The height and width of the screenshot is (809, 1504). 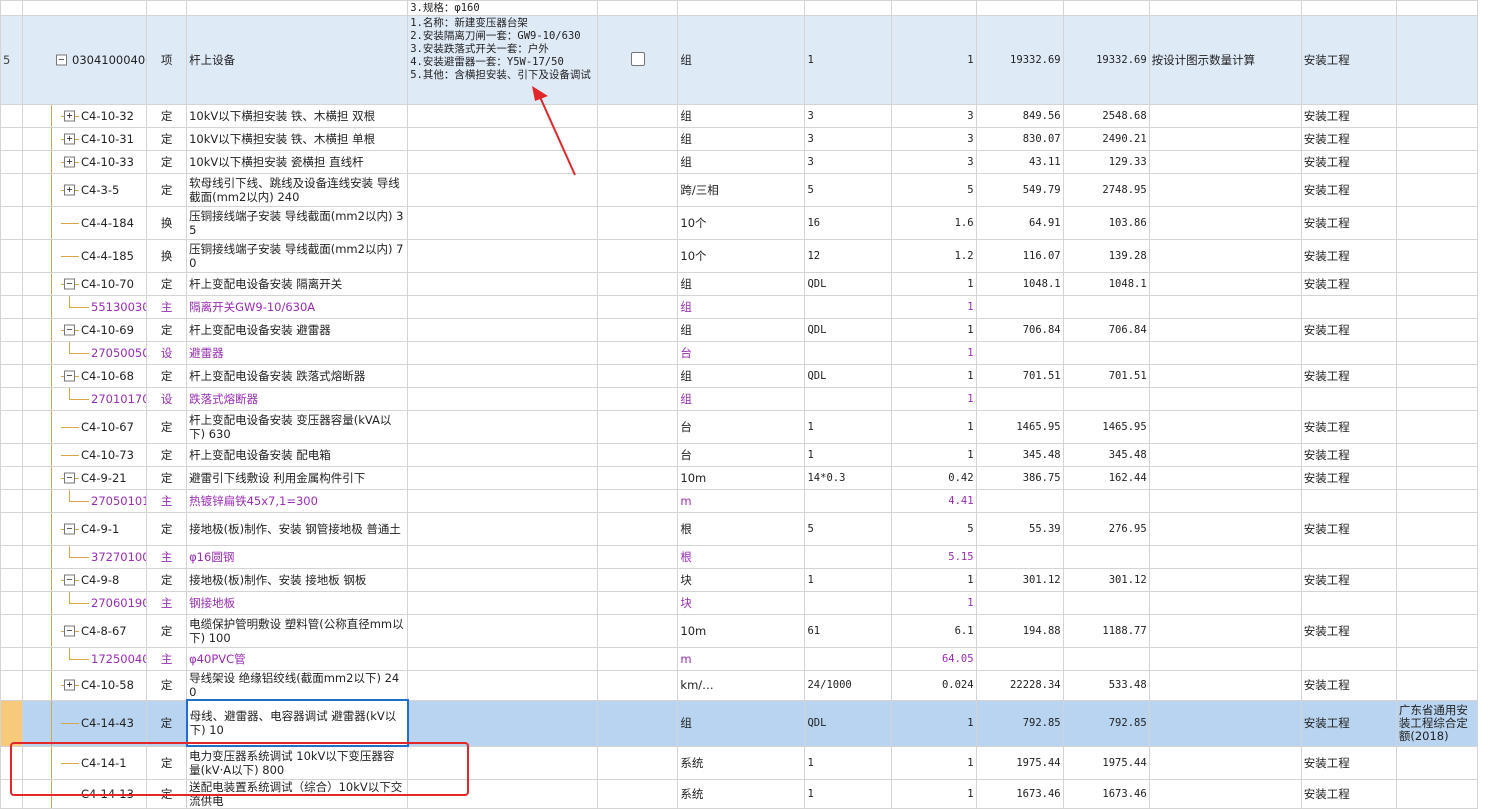 I want to click on name-cell: 母线、避雷器、电容器调试 避雷器(kV以下) 10, so click(x=297, y=723).